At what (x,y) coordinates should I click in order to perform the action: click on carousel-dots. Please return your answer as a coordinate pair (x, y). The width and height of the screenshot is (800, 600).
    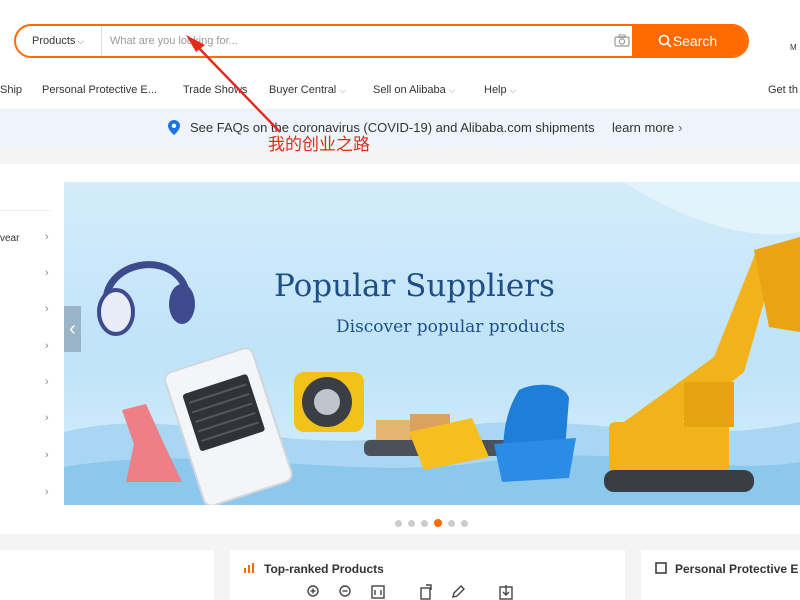
    Looking at the image, I should click on (434, 520).